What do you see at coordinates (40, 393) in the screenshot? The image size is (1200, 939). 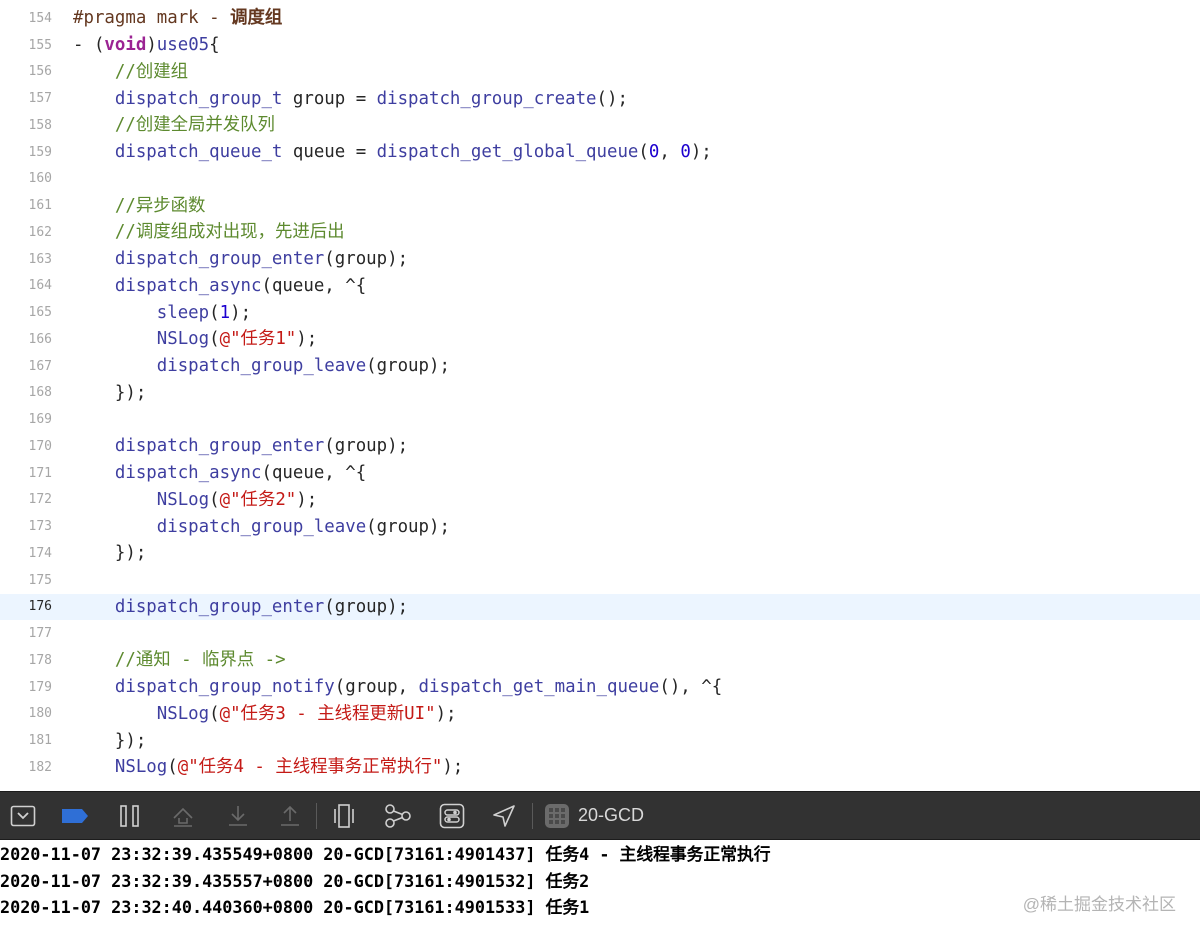 I see `line-number: 168` at bounding box center [40, 393].